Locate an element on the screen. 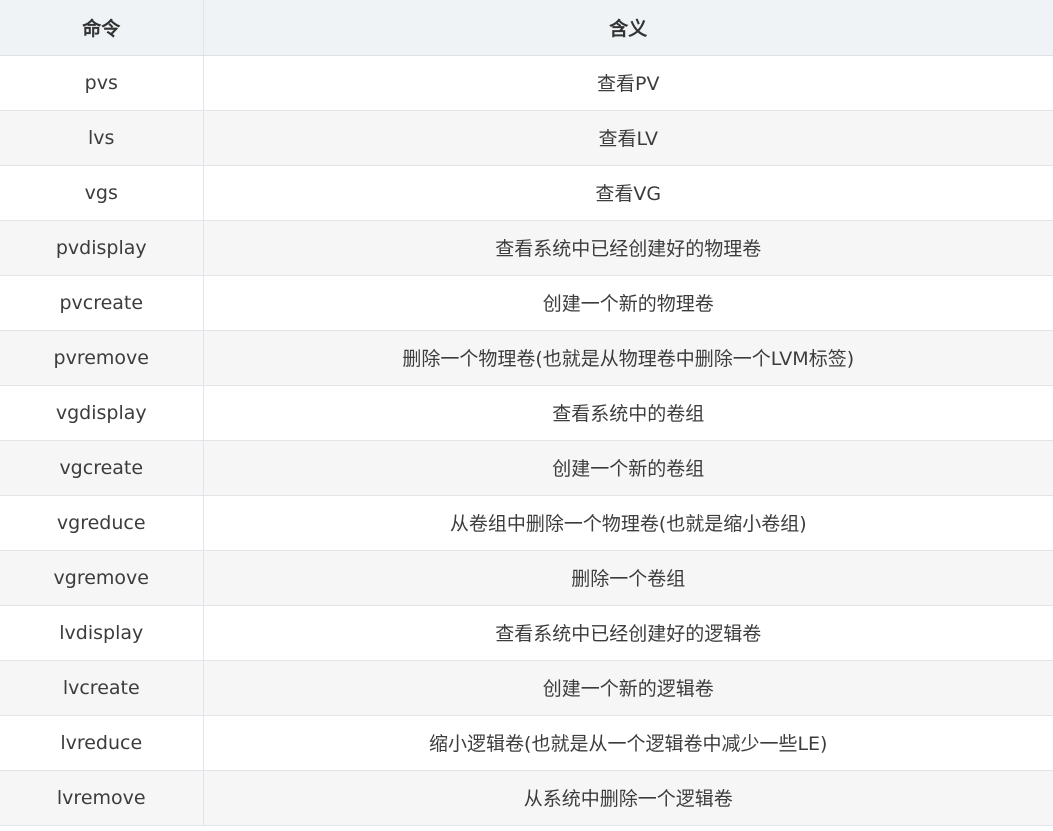 The height and width of the screenshot is (831, 1053). table-row: vgcreate 创建一个新的卷组 is located at coordinates (526, 468).